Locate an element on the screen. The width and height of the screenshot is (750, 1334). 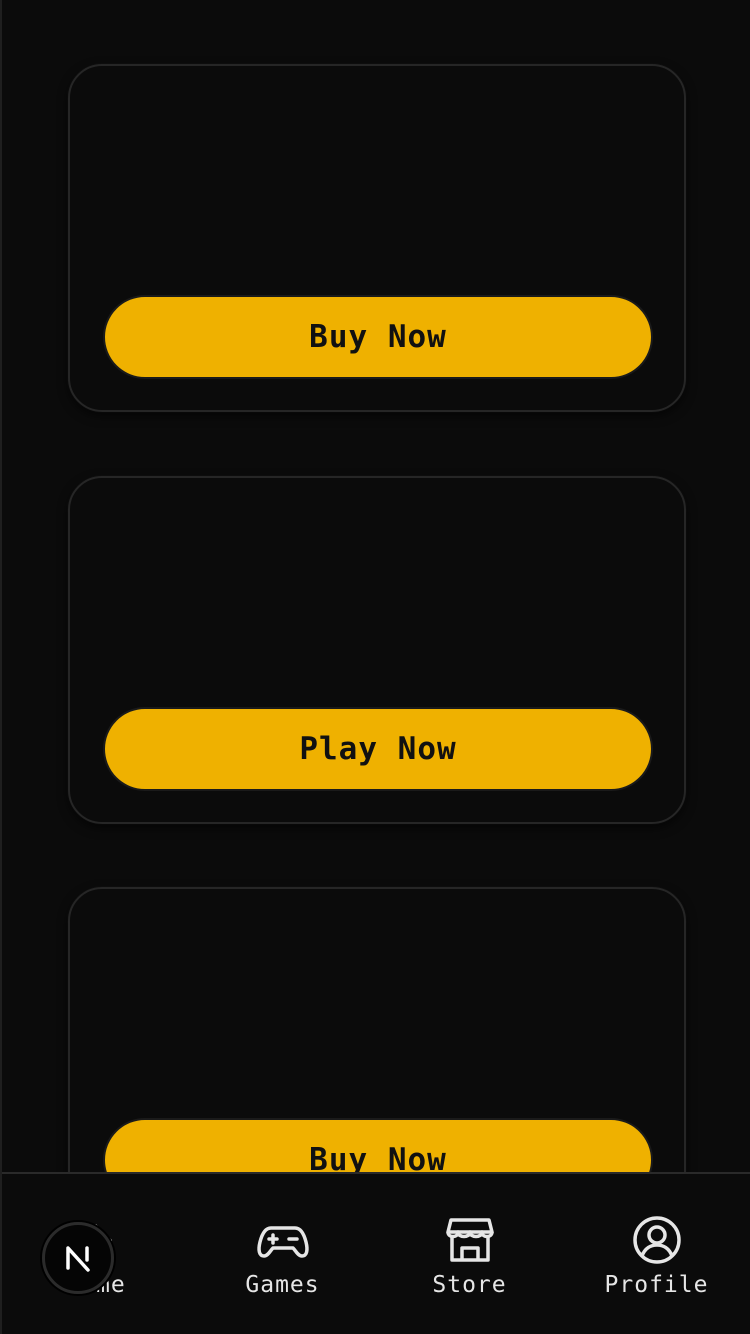
store-icon is located at coordinates (470, 1240).